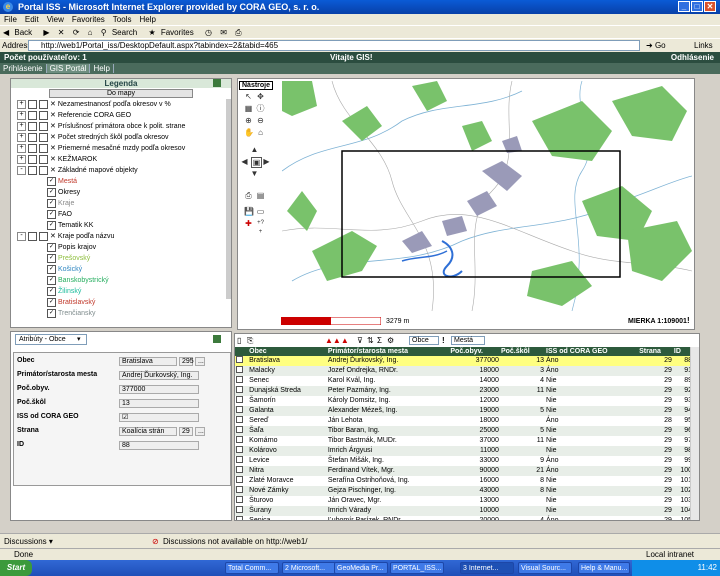 The width and height of the screenshot is (720, 576). Describe the element at coordinates (703, 46) in the screenshot. I see `links-label: Links` at that location.